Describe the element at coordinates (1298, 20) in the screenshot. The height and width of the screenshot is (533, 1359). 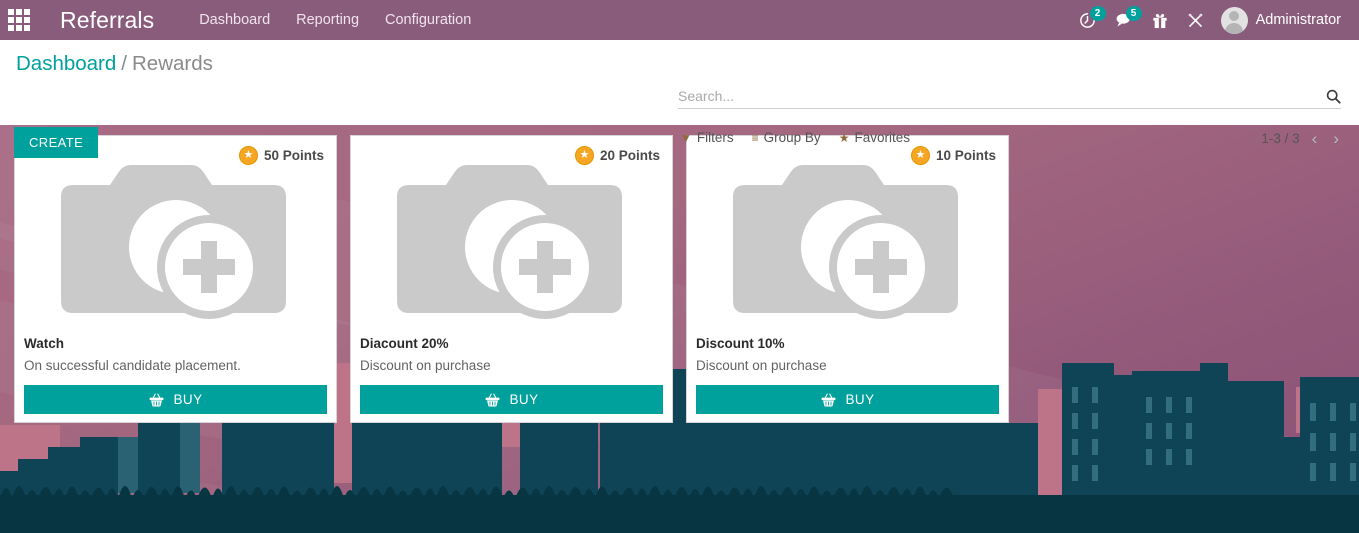
I see `user-name-label: Administrator` at that location.